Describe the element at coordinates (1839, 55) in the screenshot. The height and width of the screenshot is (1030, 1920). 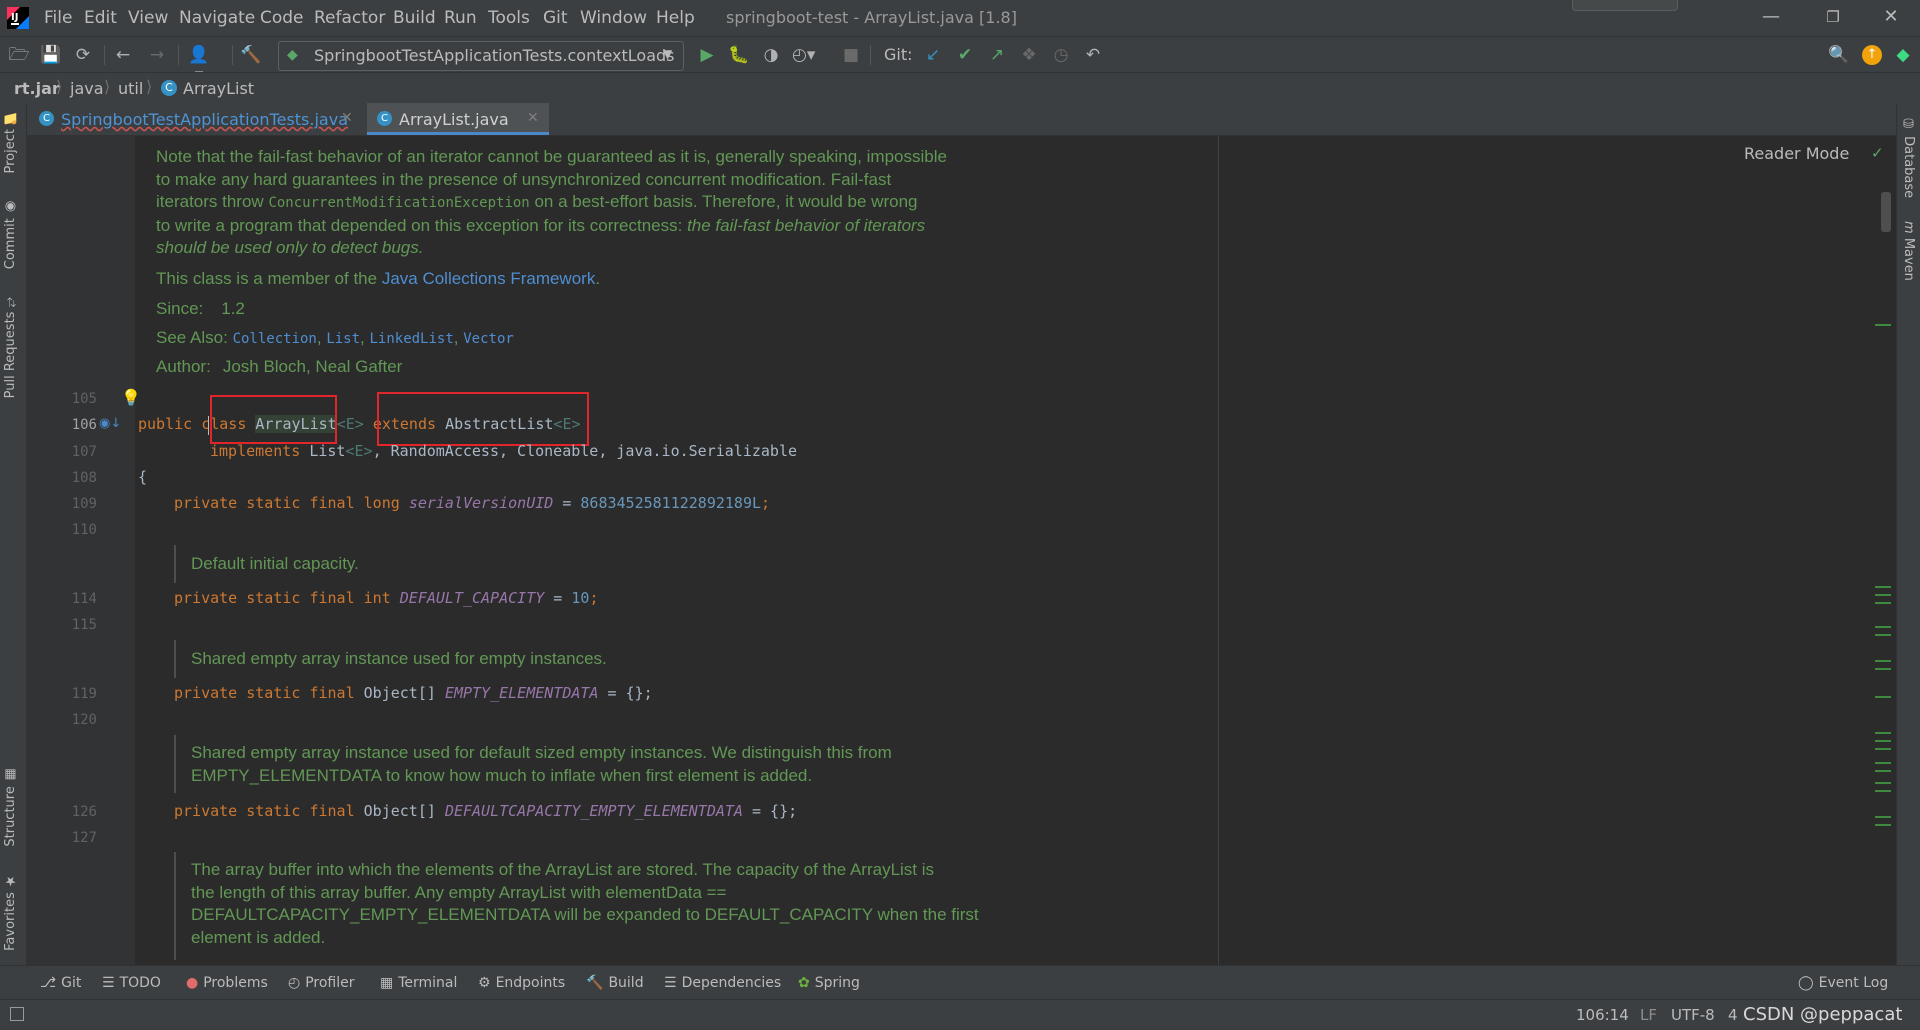
I see `search-icon: 🔍` at that location.